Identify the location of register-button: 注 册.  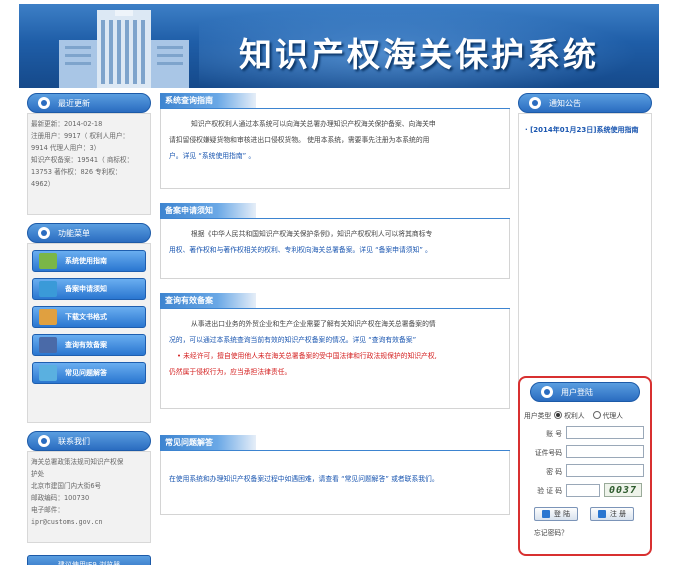
(612, 514).